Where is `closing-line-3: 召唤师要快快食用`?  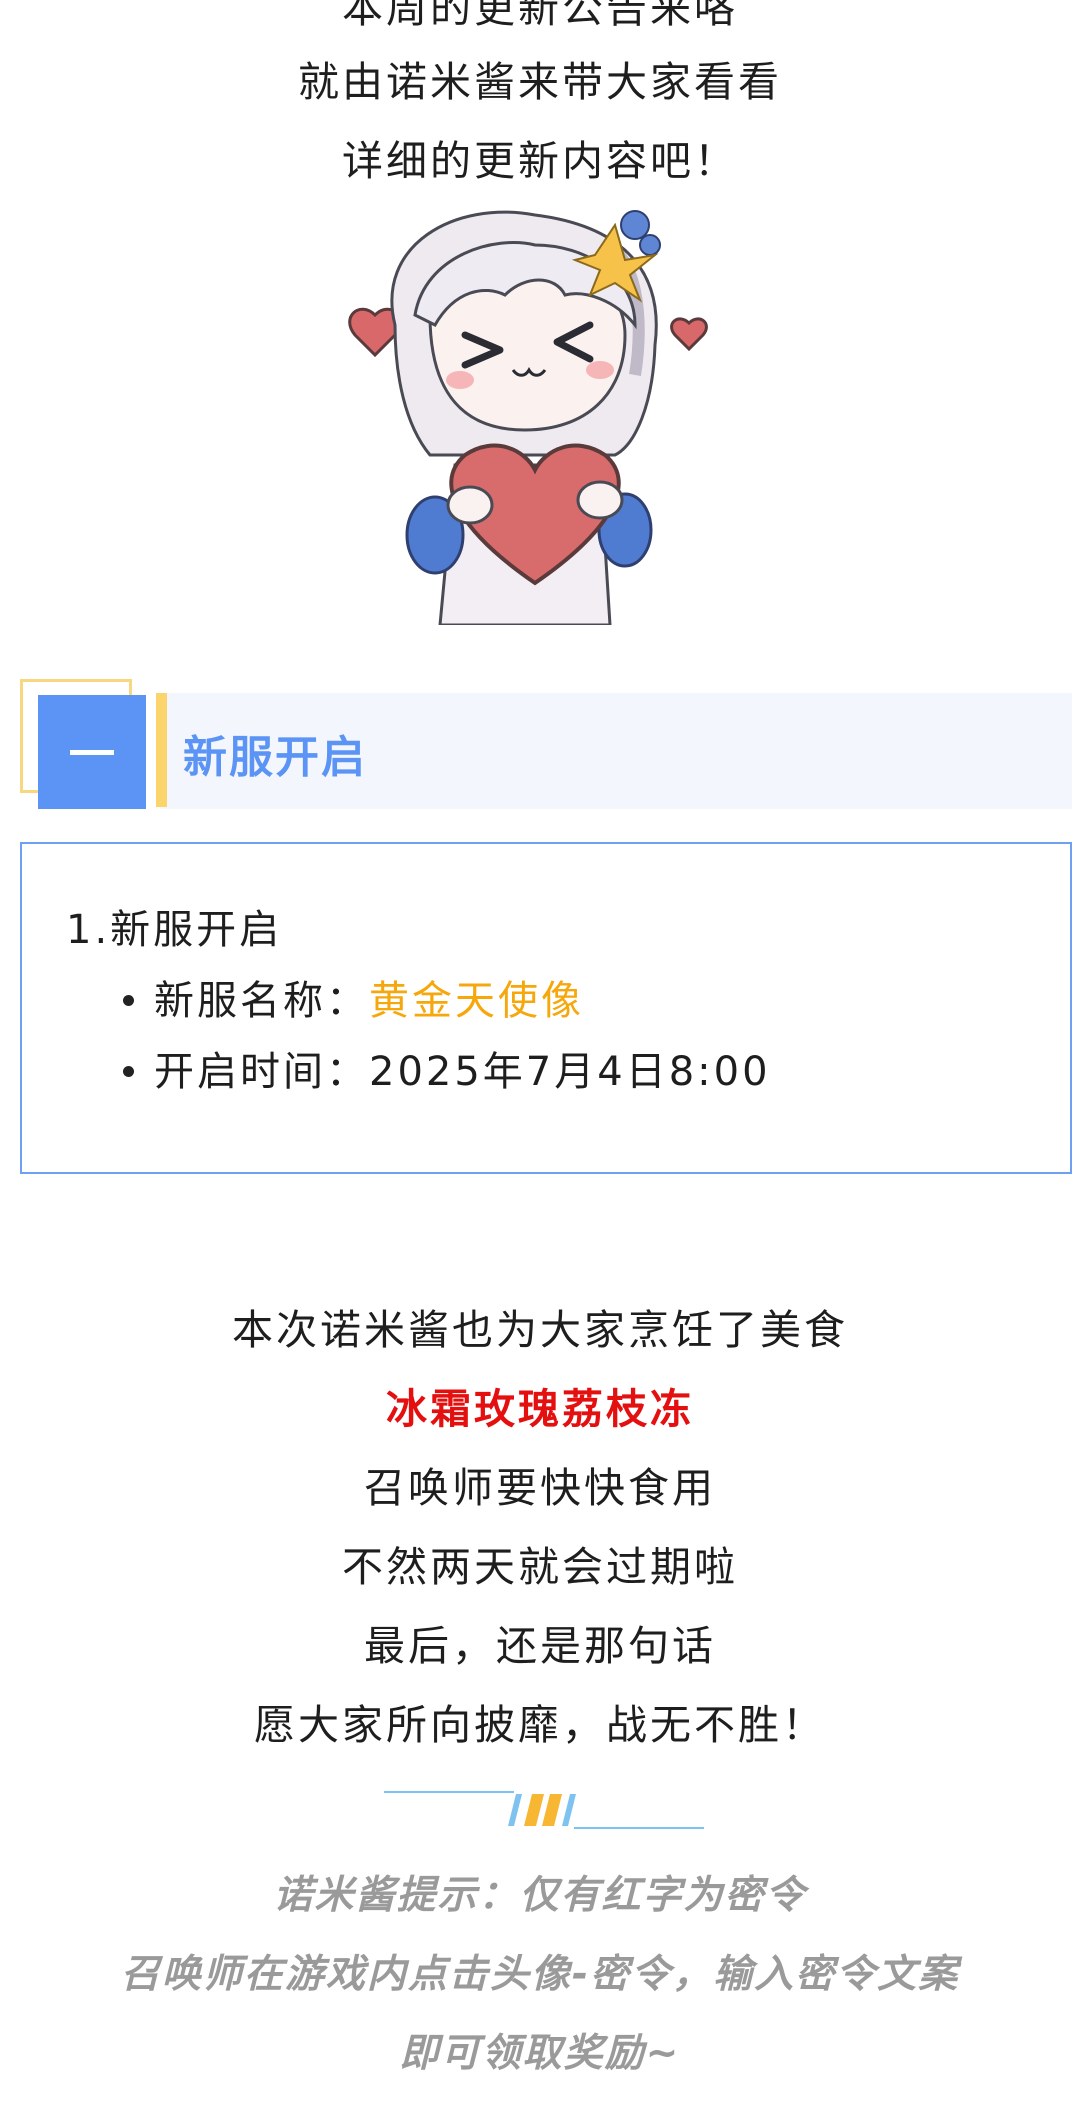 closing-line-3: 召唤师要快快食用 is located at coordinates (540, 1488).